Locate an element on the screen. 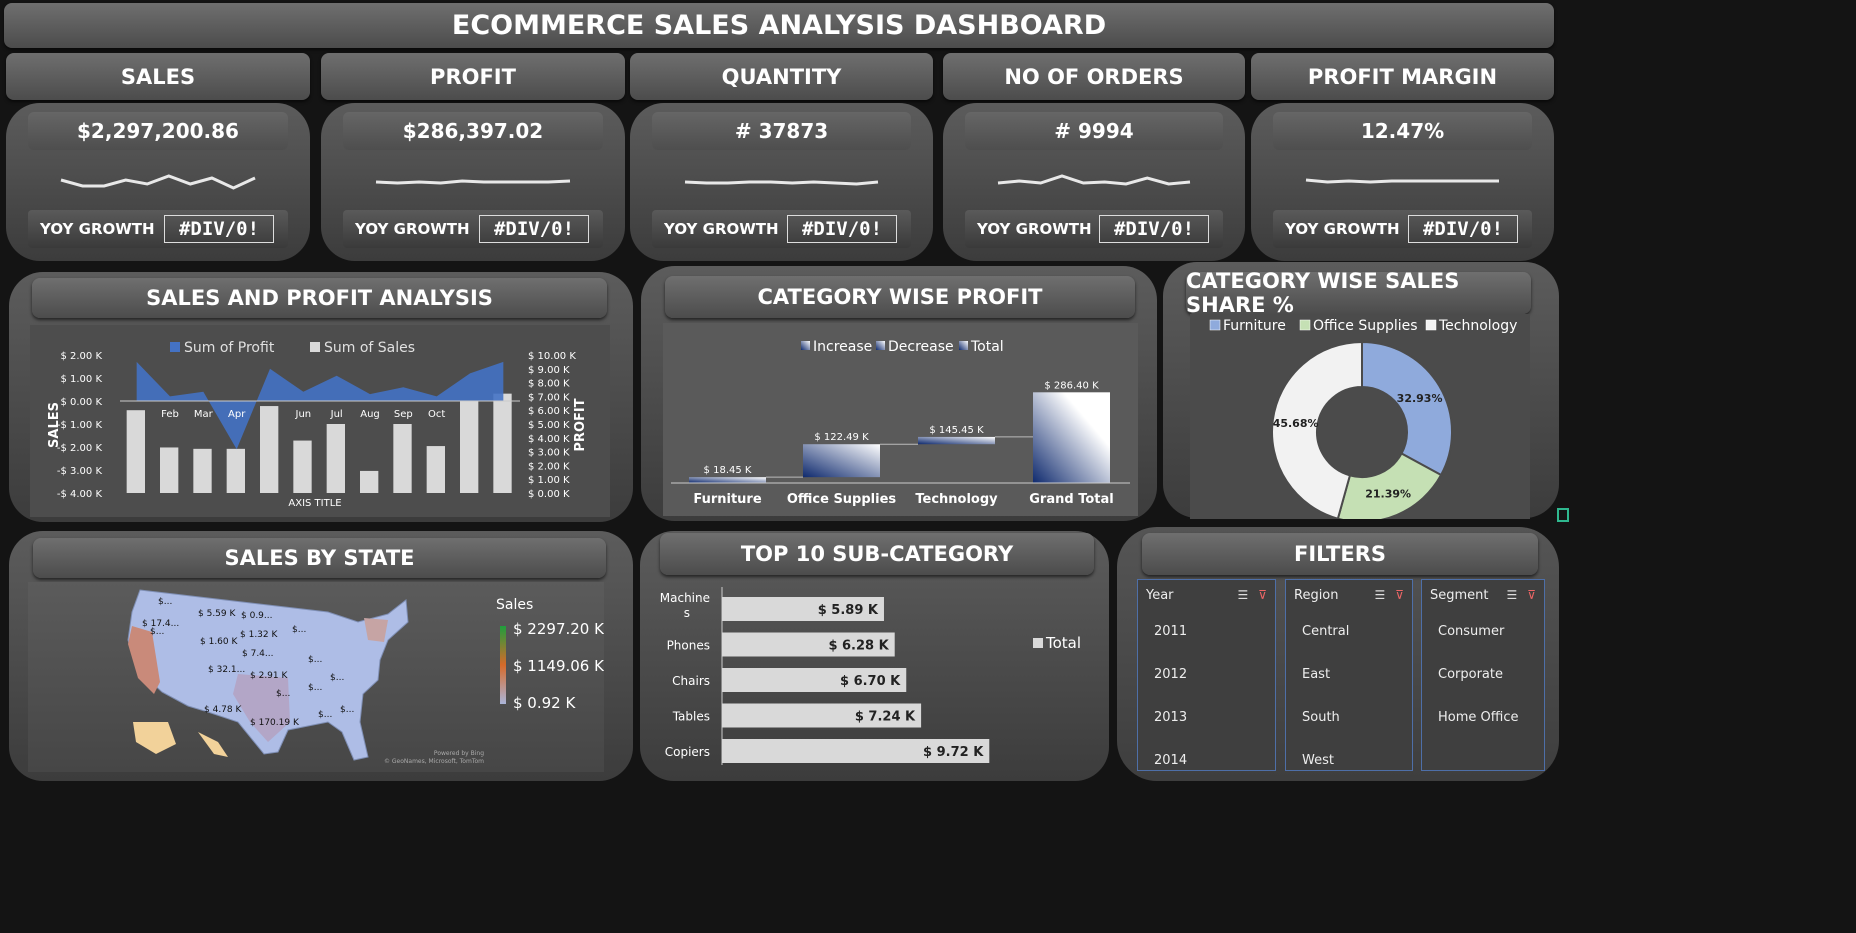  kpi-value-1: $286,397.02 is located at coordinates (473, 131).